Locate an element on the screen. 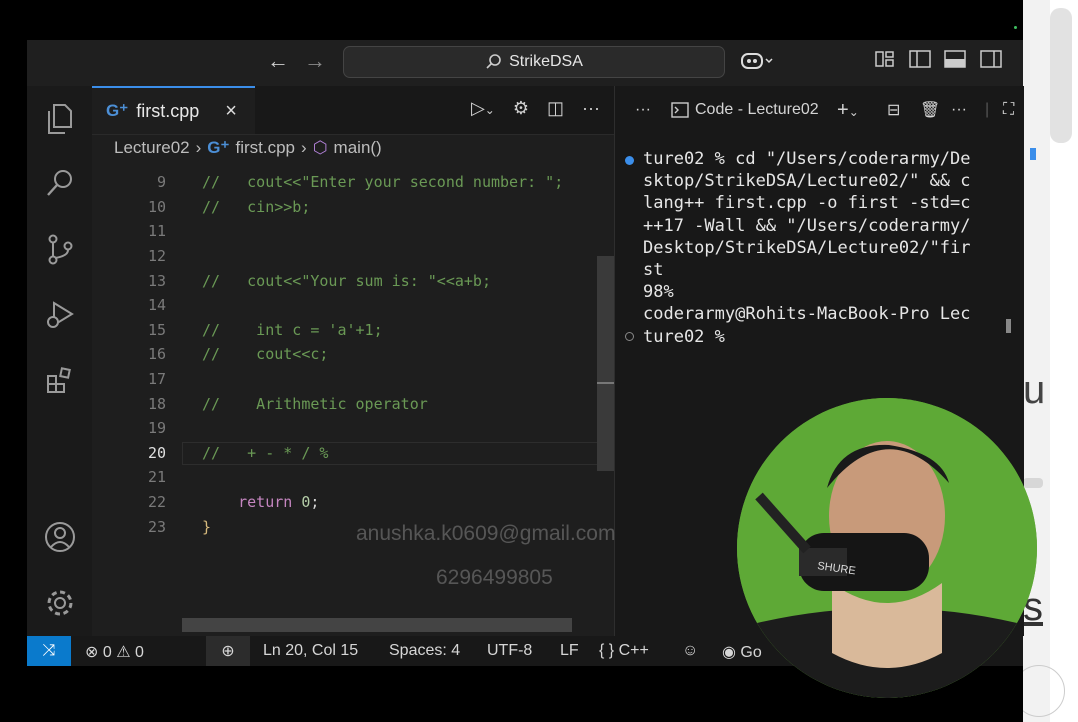  code-line: 15 // int c = 'a'+1; is located at coordinates (353, 330).